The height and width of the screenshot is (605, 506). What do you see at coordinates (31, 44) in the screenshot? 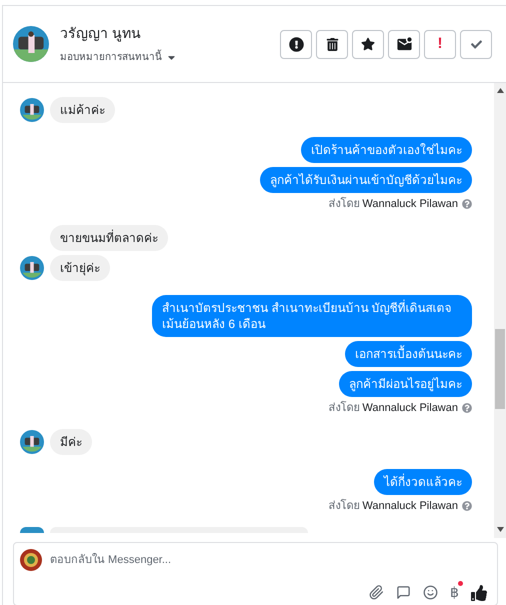
I see `profile-avatar` at bounding box center [31, 44].